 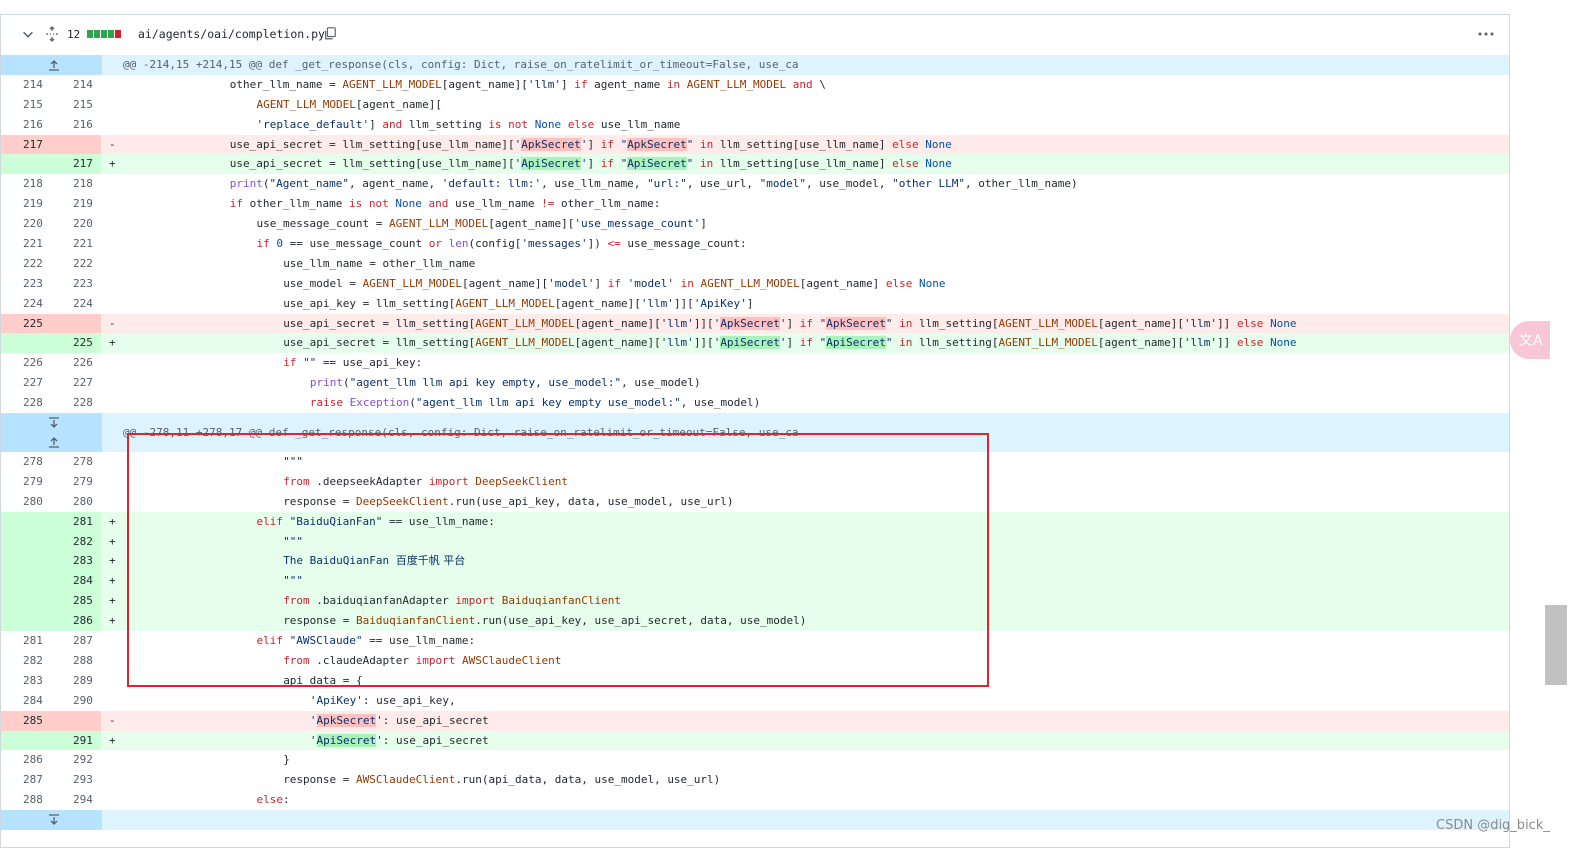 What do you see at coordinates (793, 343) in the screenshot?
I see `code-token: ]` at bounding box center [793, 343].